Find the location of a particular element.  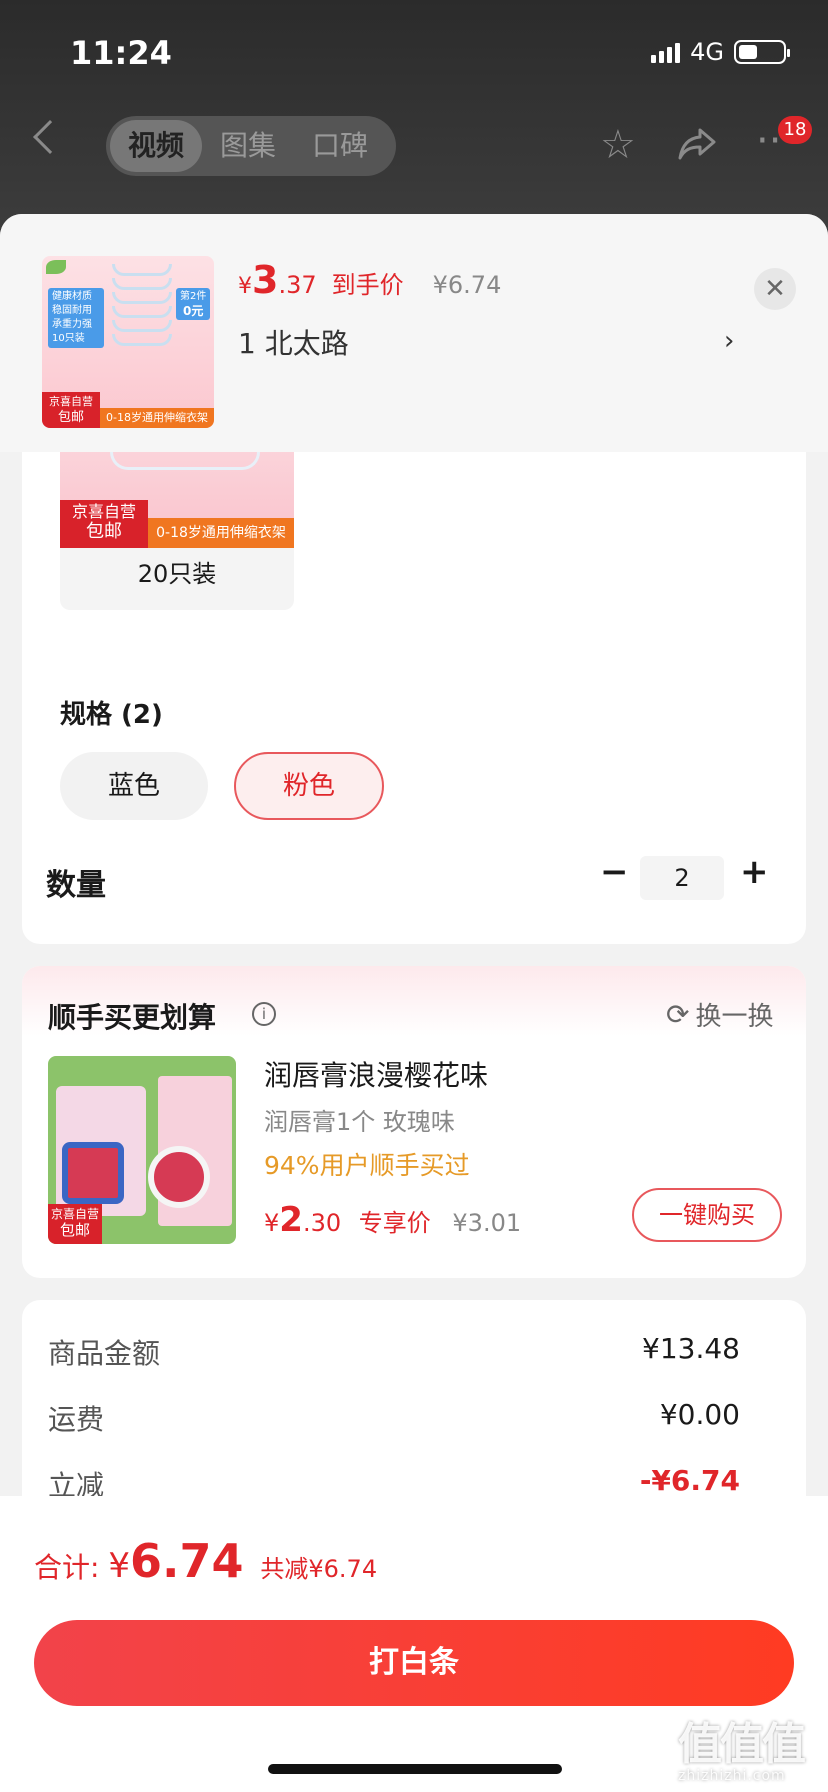

close-icon: ✕ is located at coordinates (775, 289).